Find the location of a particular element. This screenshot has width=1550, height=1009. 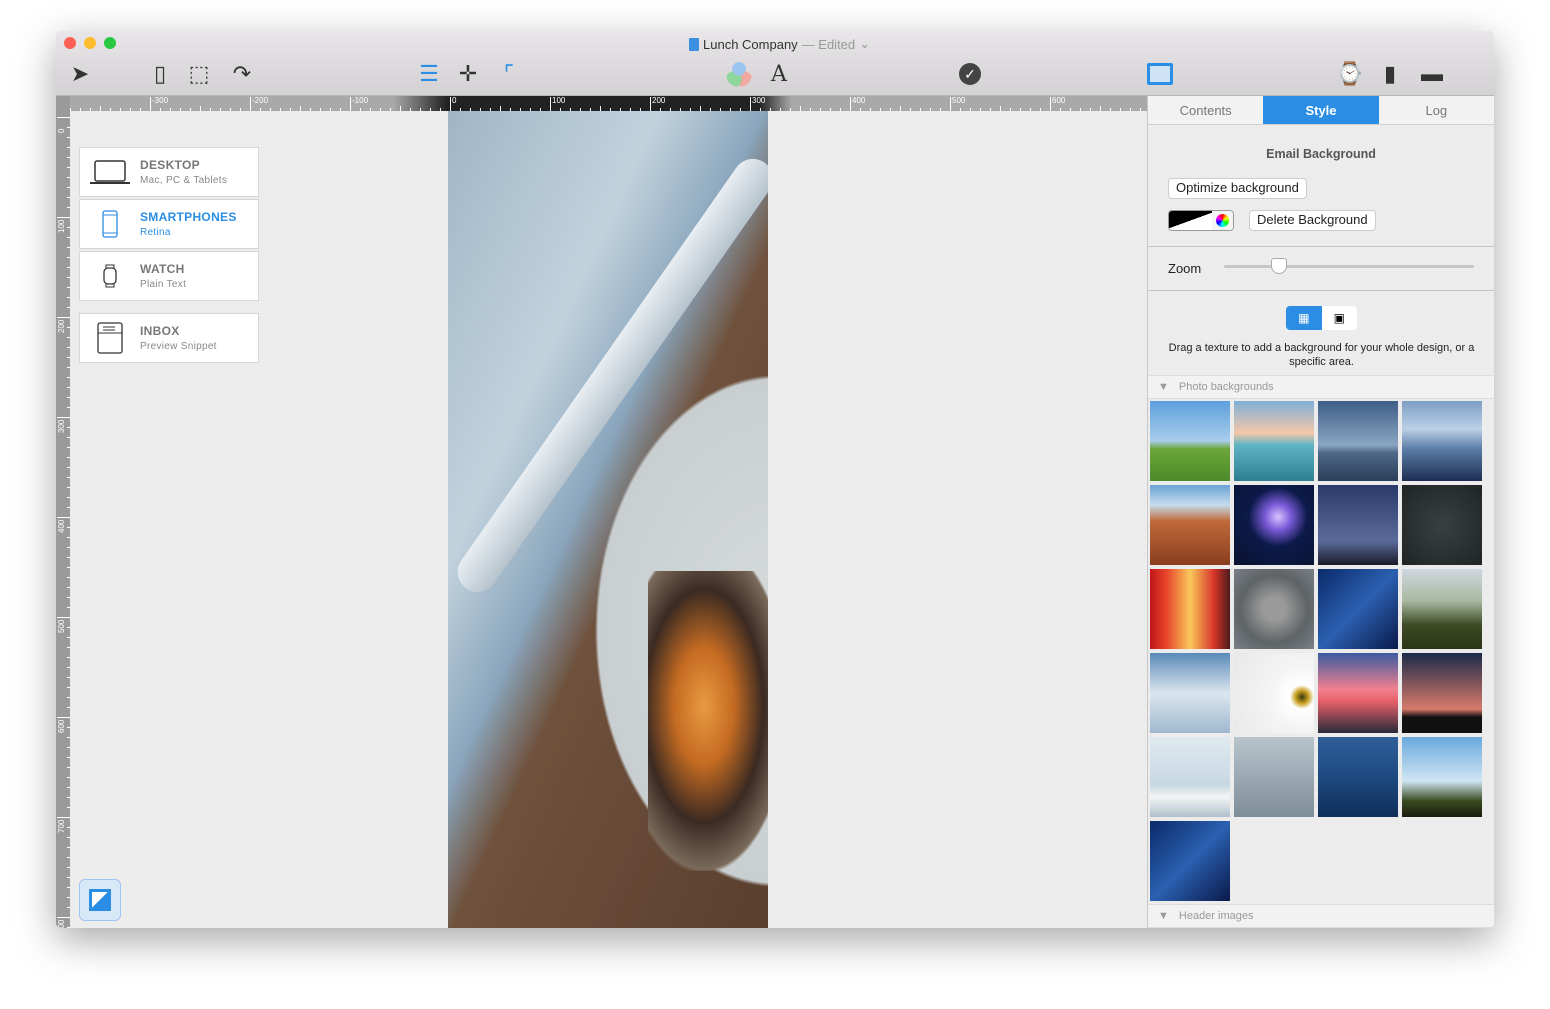

ruler-label: 800 is located at coordinates (61, 923).